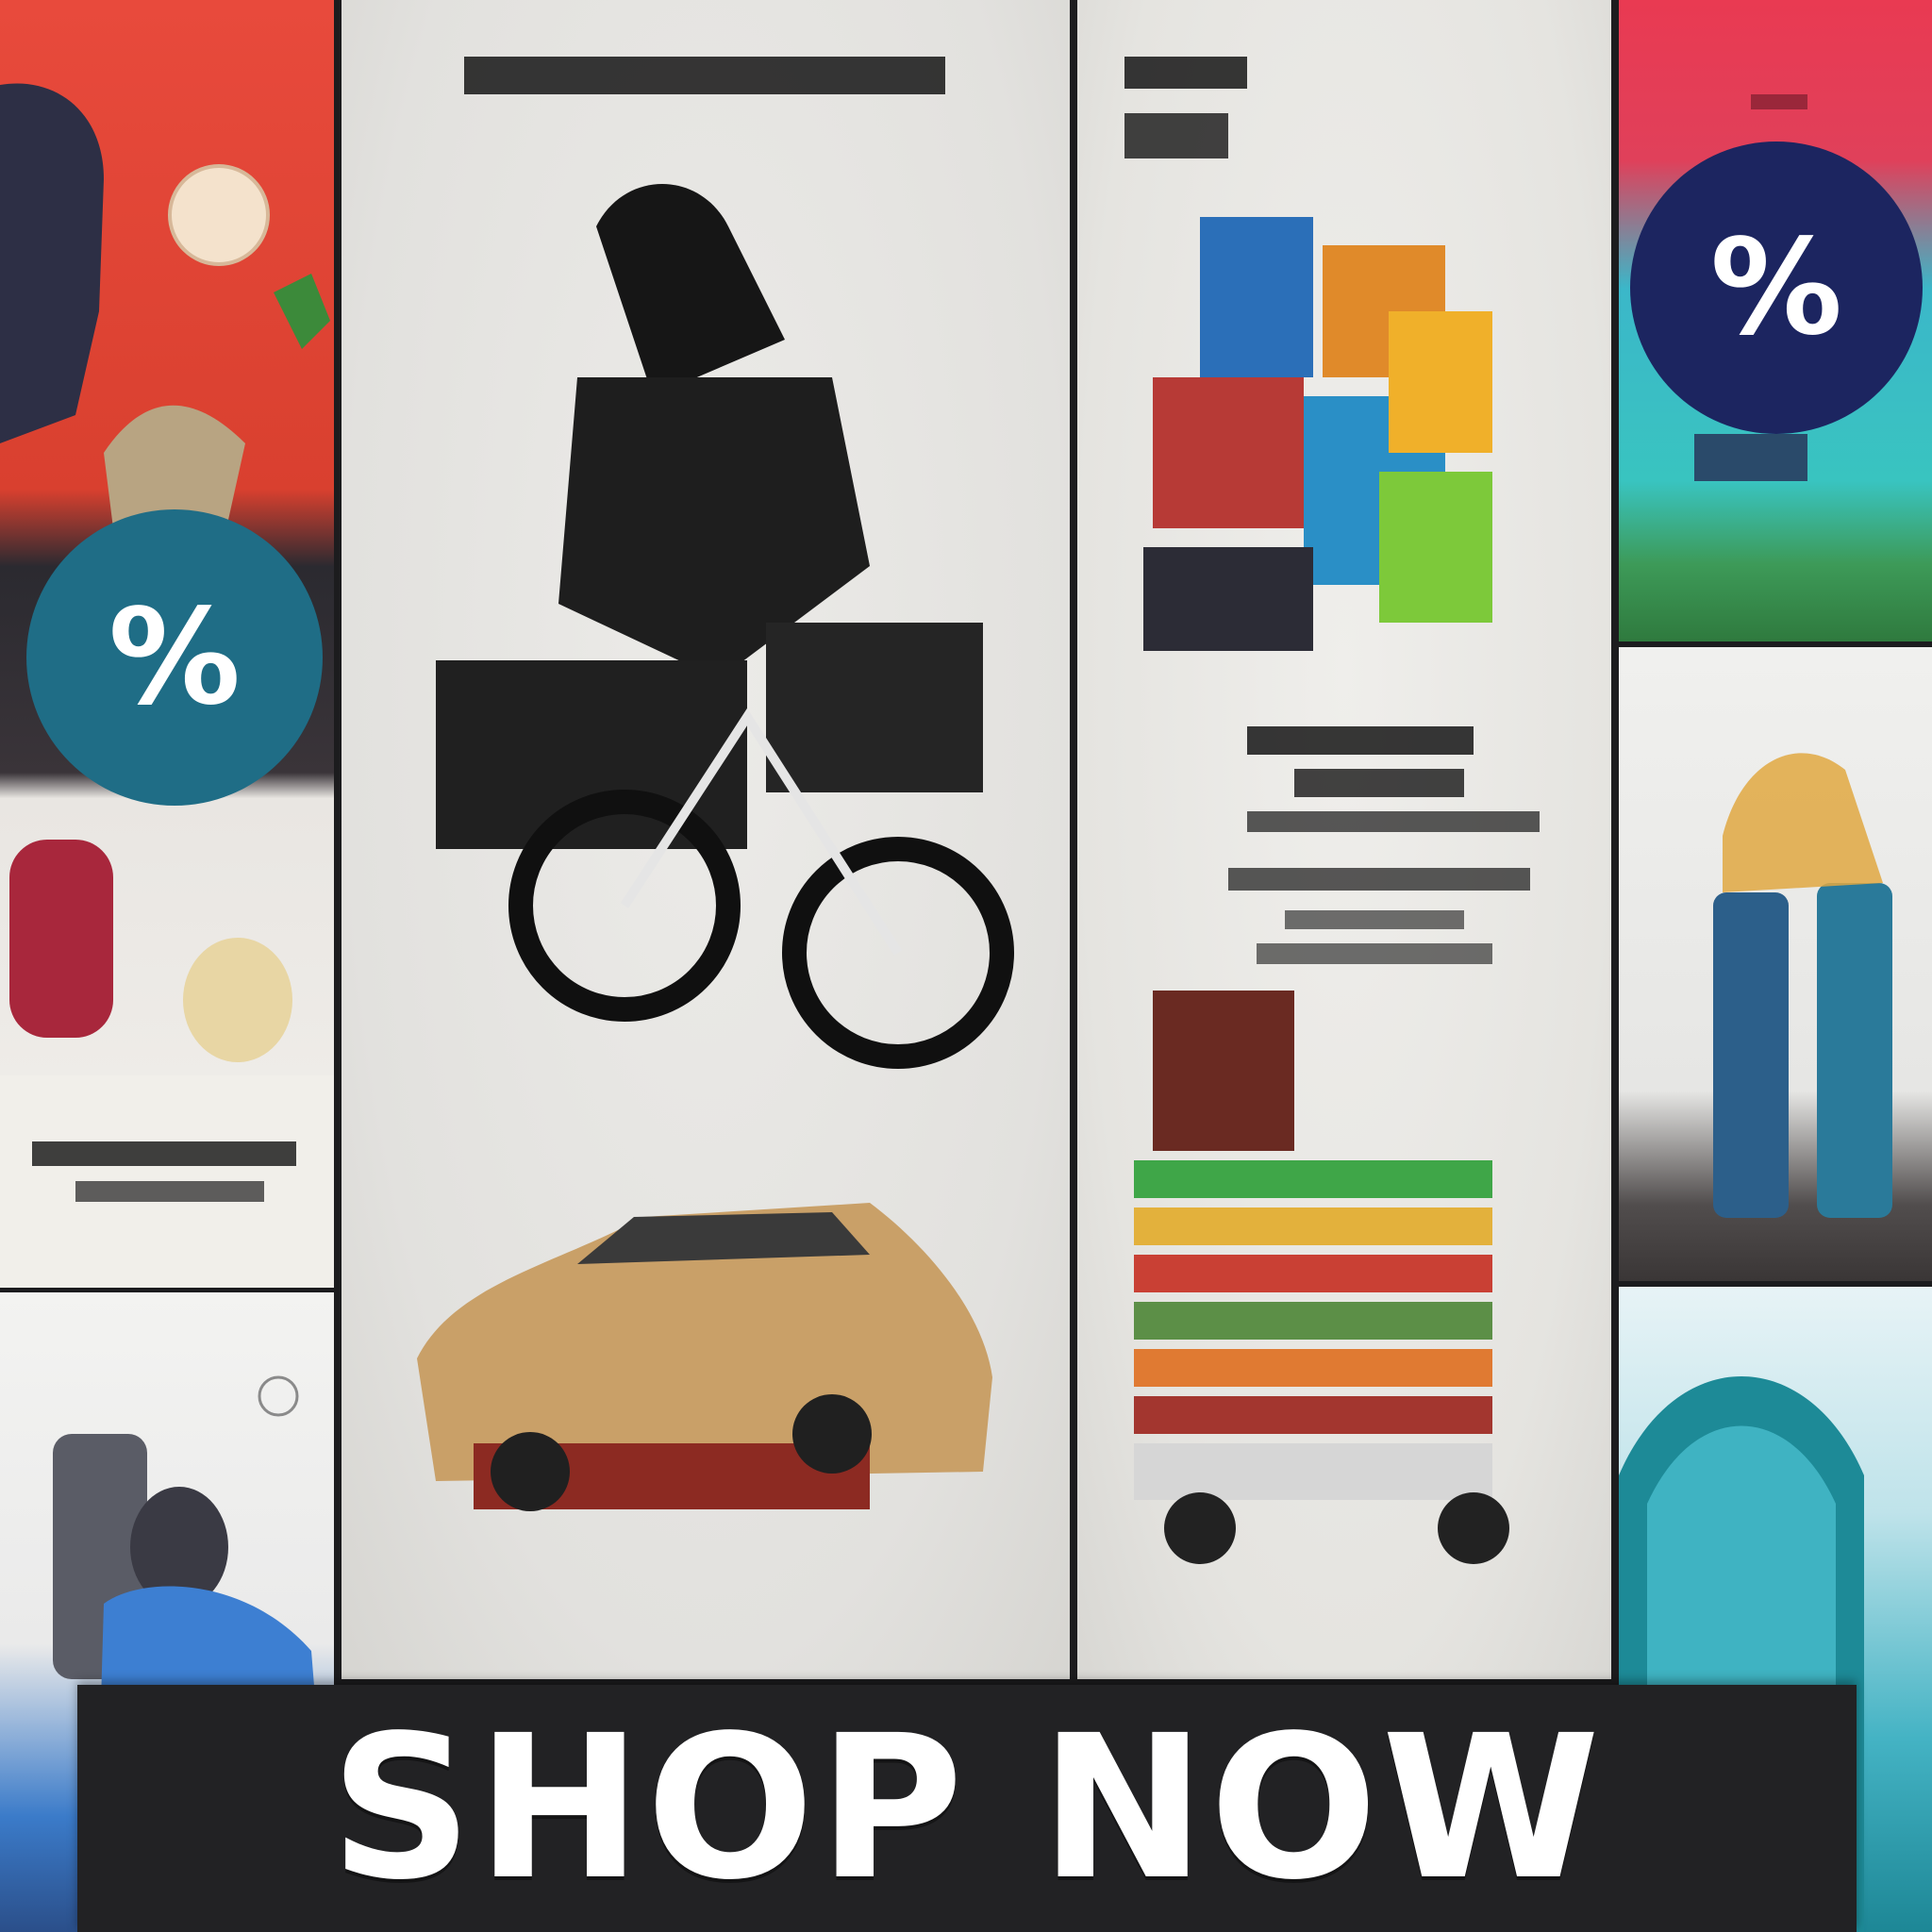 This screenshot has width=1932, height=1932. What do you see at coordinates (52, 263) in the screenshot?
I see `figure-shape` at bounding box center [52, 263].